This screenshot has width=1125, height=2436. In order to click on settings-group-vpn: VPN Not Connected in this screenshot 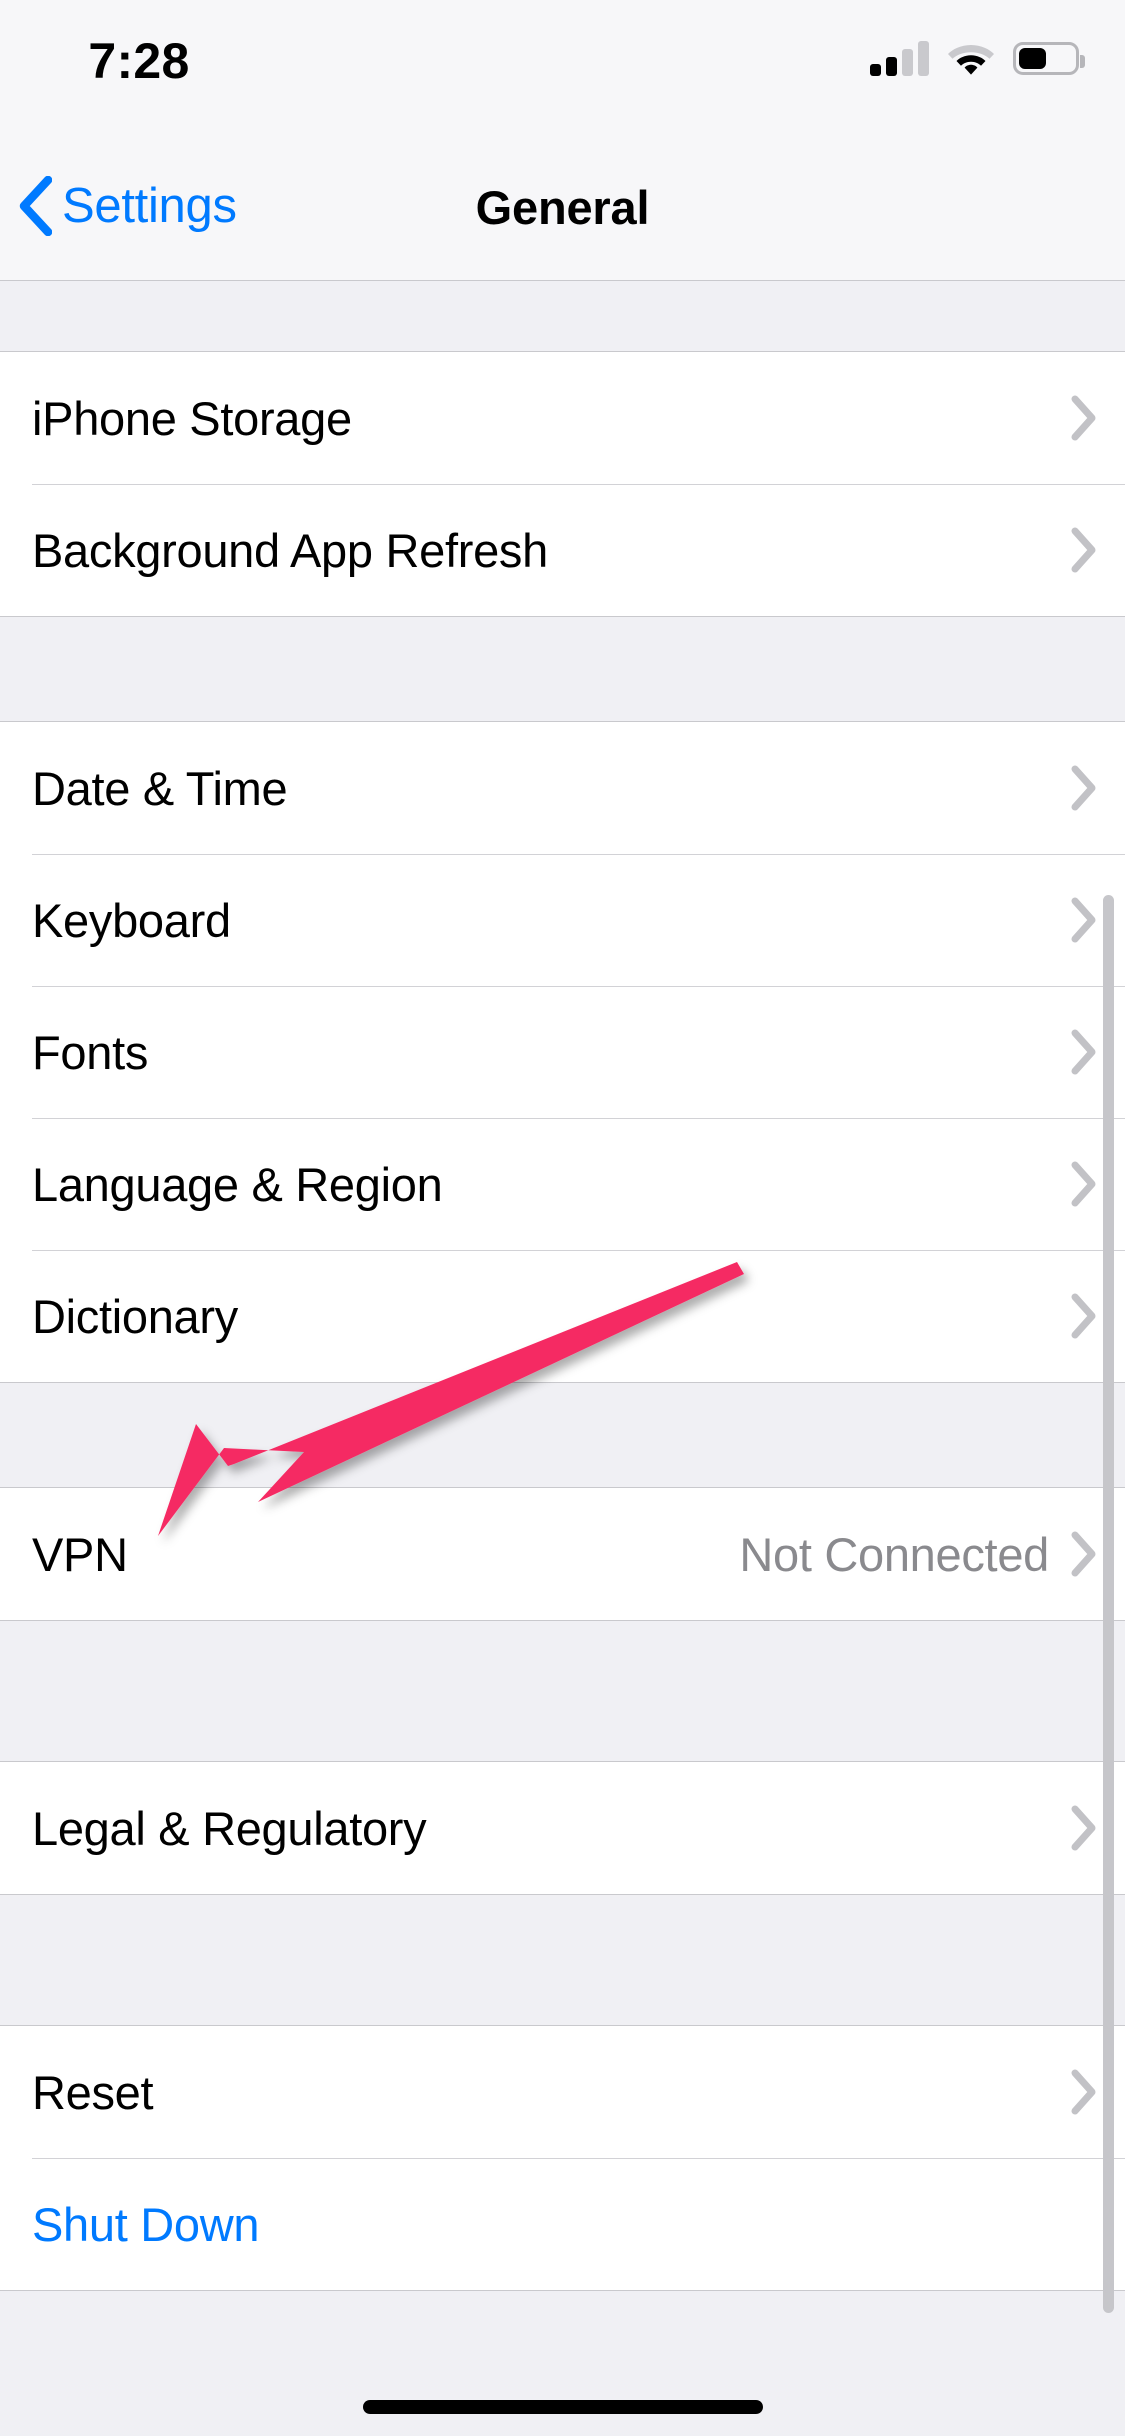, I will do `click(562, 1554)`.